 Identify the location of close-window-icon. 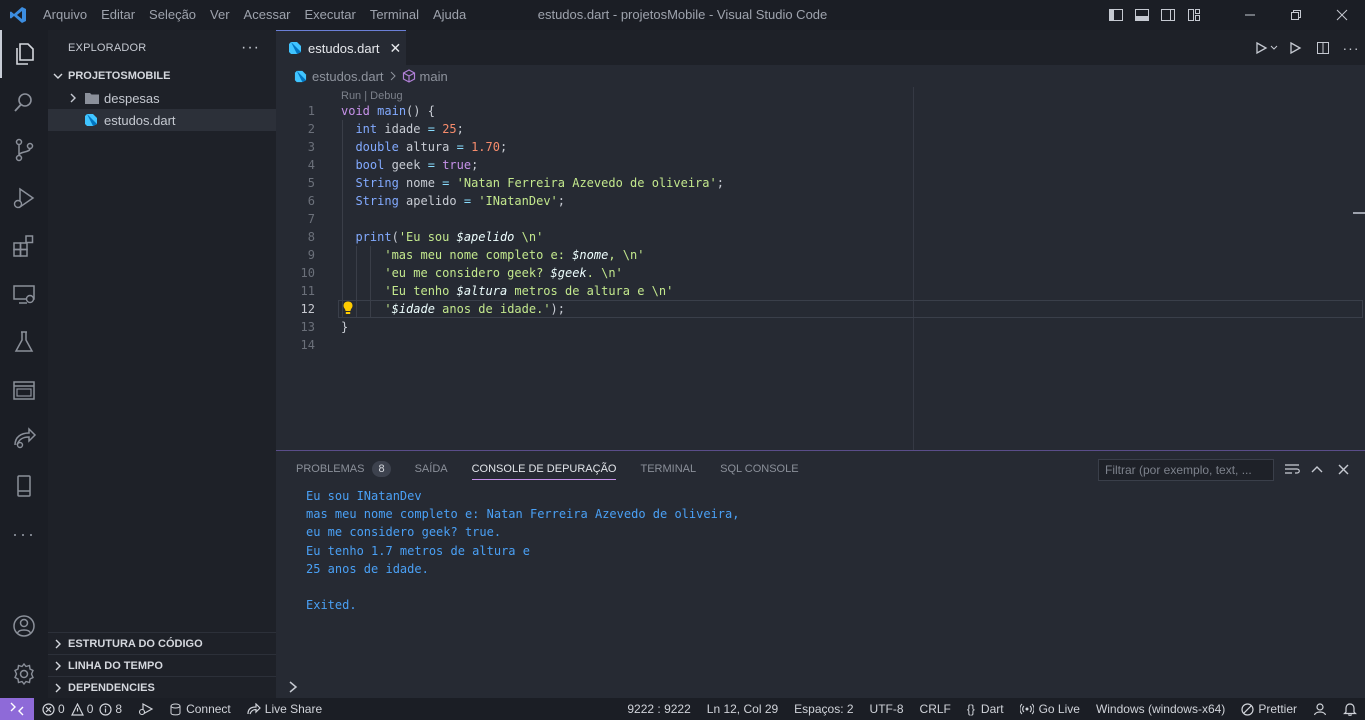
(1342, 15).